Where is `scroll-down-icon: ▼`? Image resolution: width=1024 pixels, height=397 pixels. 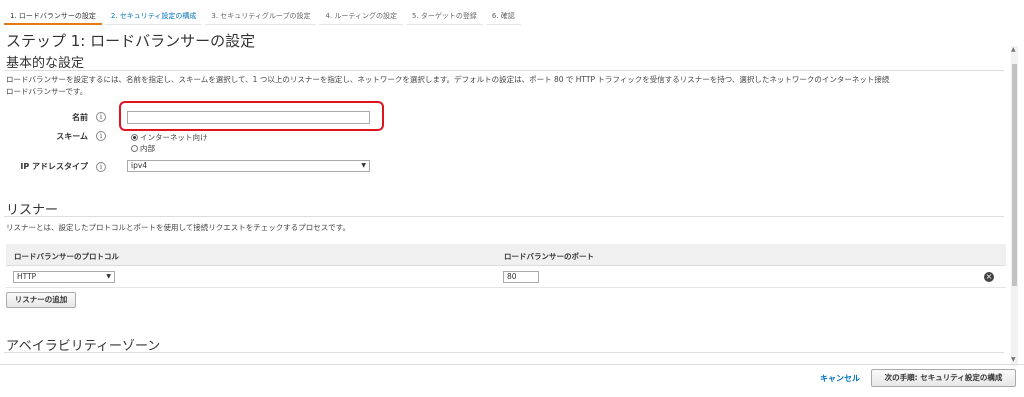 scroll-down-icon: ▼ is located at coordinates (1013, 359).